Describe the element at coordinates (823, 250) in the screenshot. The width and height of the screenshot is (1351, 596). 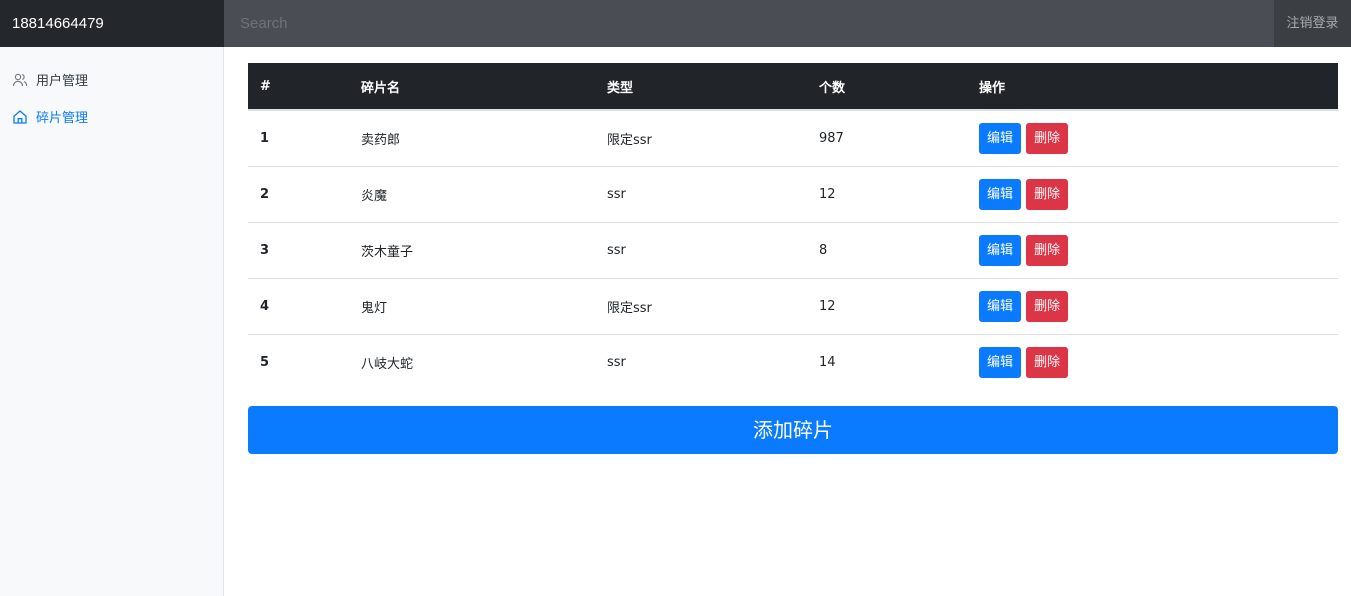
I see `row-count: 8` at that location.